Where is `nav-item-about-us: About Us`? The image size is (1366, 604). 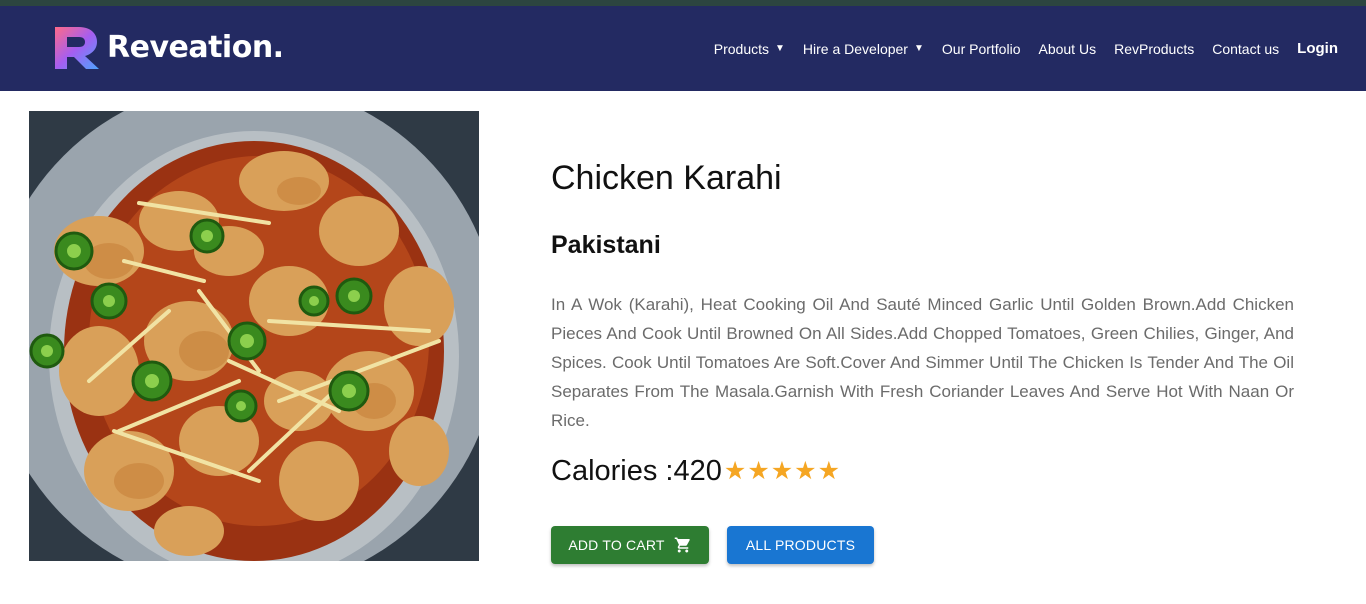
nav-item-about-us: About Us is located at coordinates (1067, 49).